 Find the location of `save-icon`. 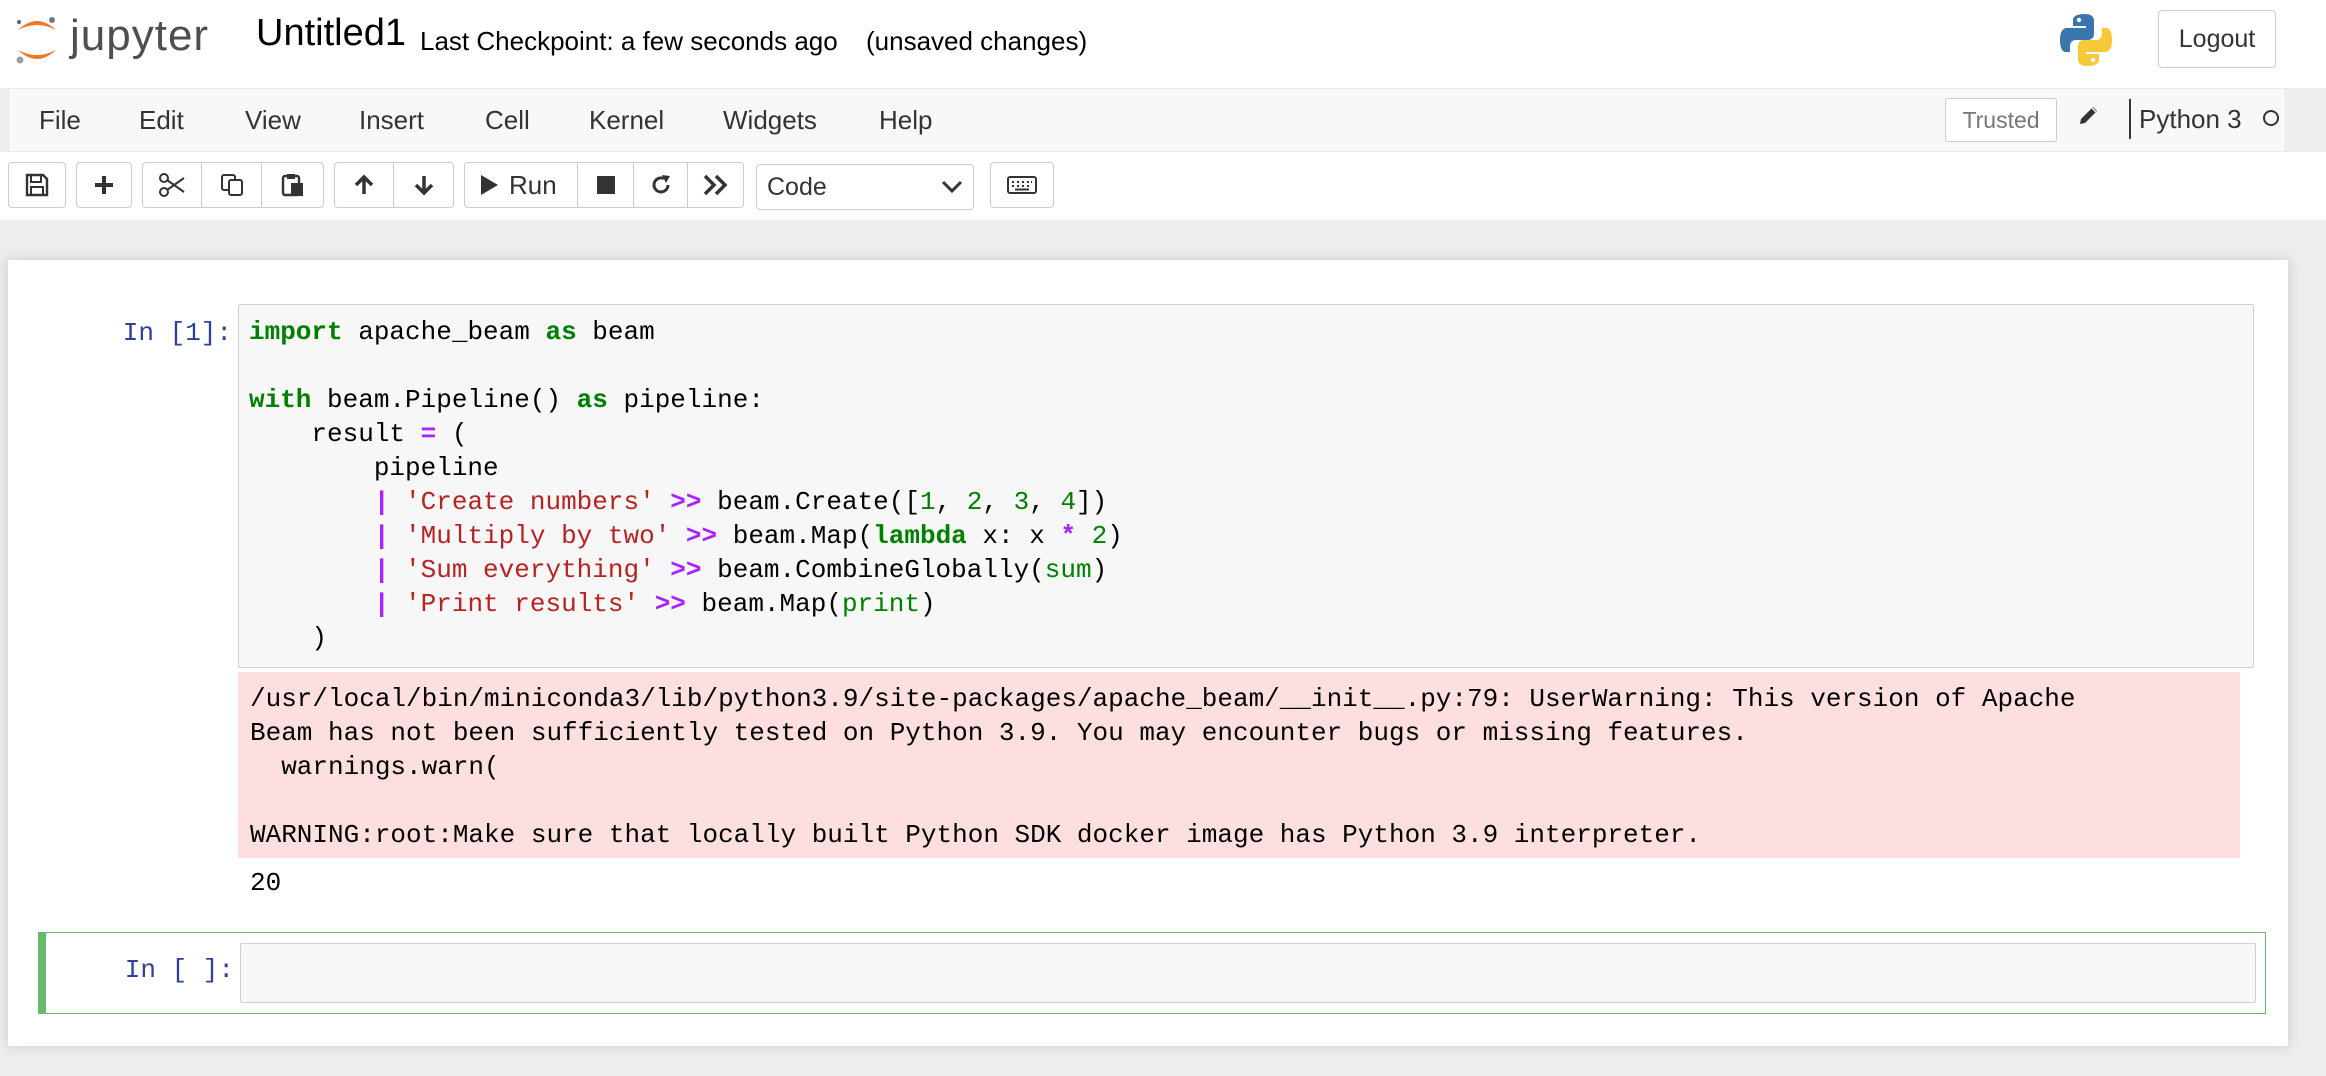

save-icon is located at coordinates (37, 185).